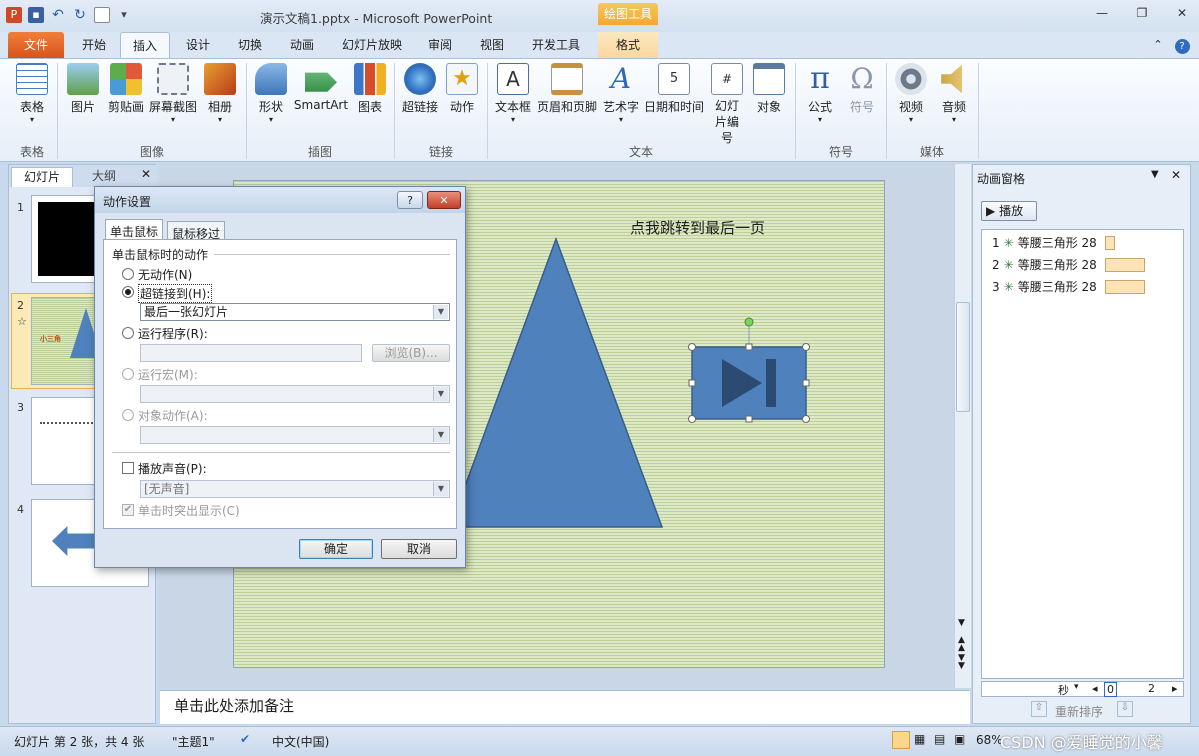 This screenshot has height=756, width=1199. Describe the element at coordinates (128, 374) in the screenshot. I see `run-macro-radio` at that location.